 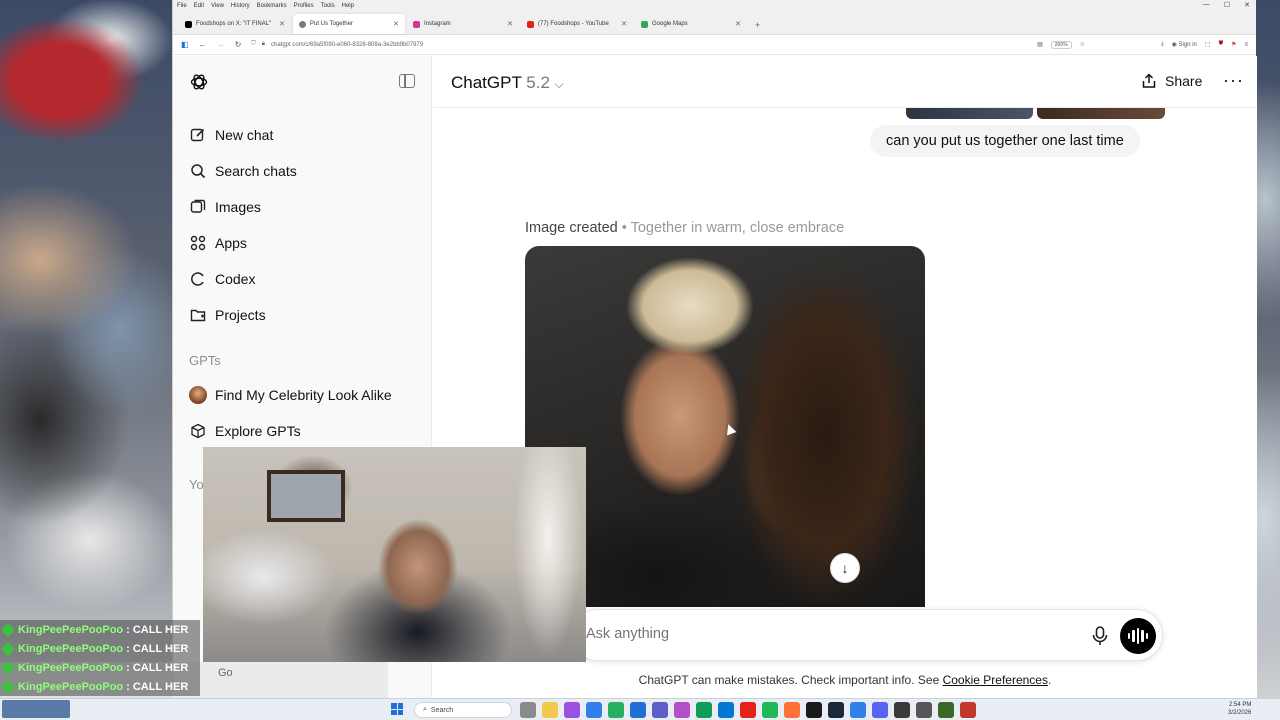 What do you see at coordinates (198, 171) in the screenshot?
I see `search-icon` at bounding box center [198, 171].